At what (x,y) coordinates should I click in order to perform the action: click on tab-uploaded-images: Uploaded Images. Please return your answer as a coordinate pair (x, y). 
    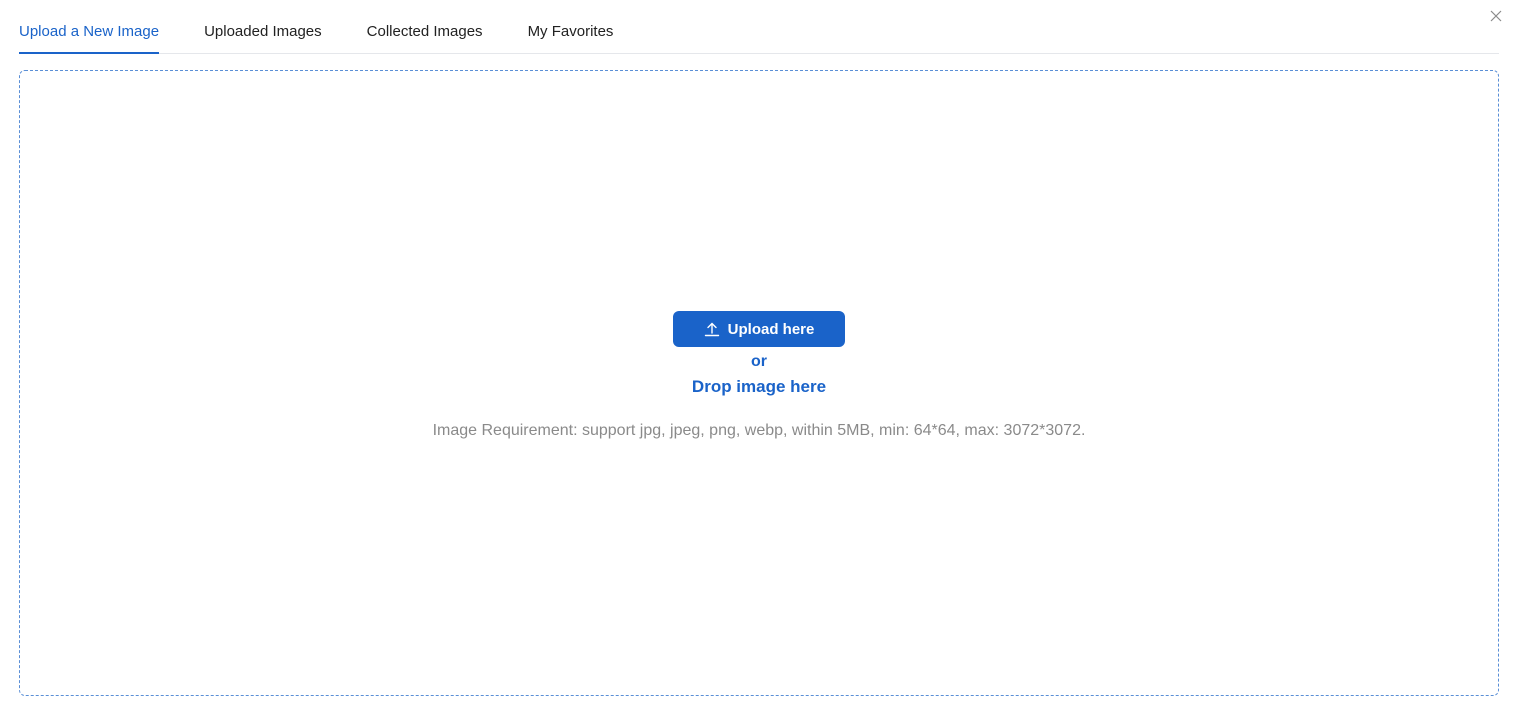
    Looking at the image, I should click on (263, 26).